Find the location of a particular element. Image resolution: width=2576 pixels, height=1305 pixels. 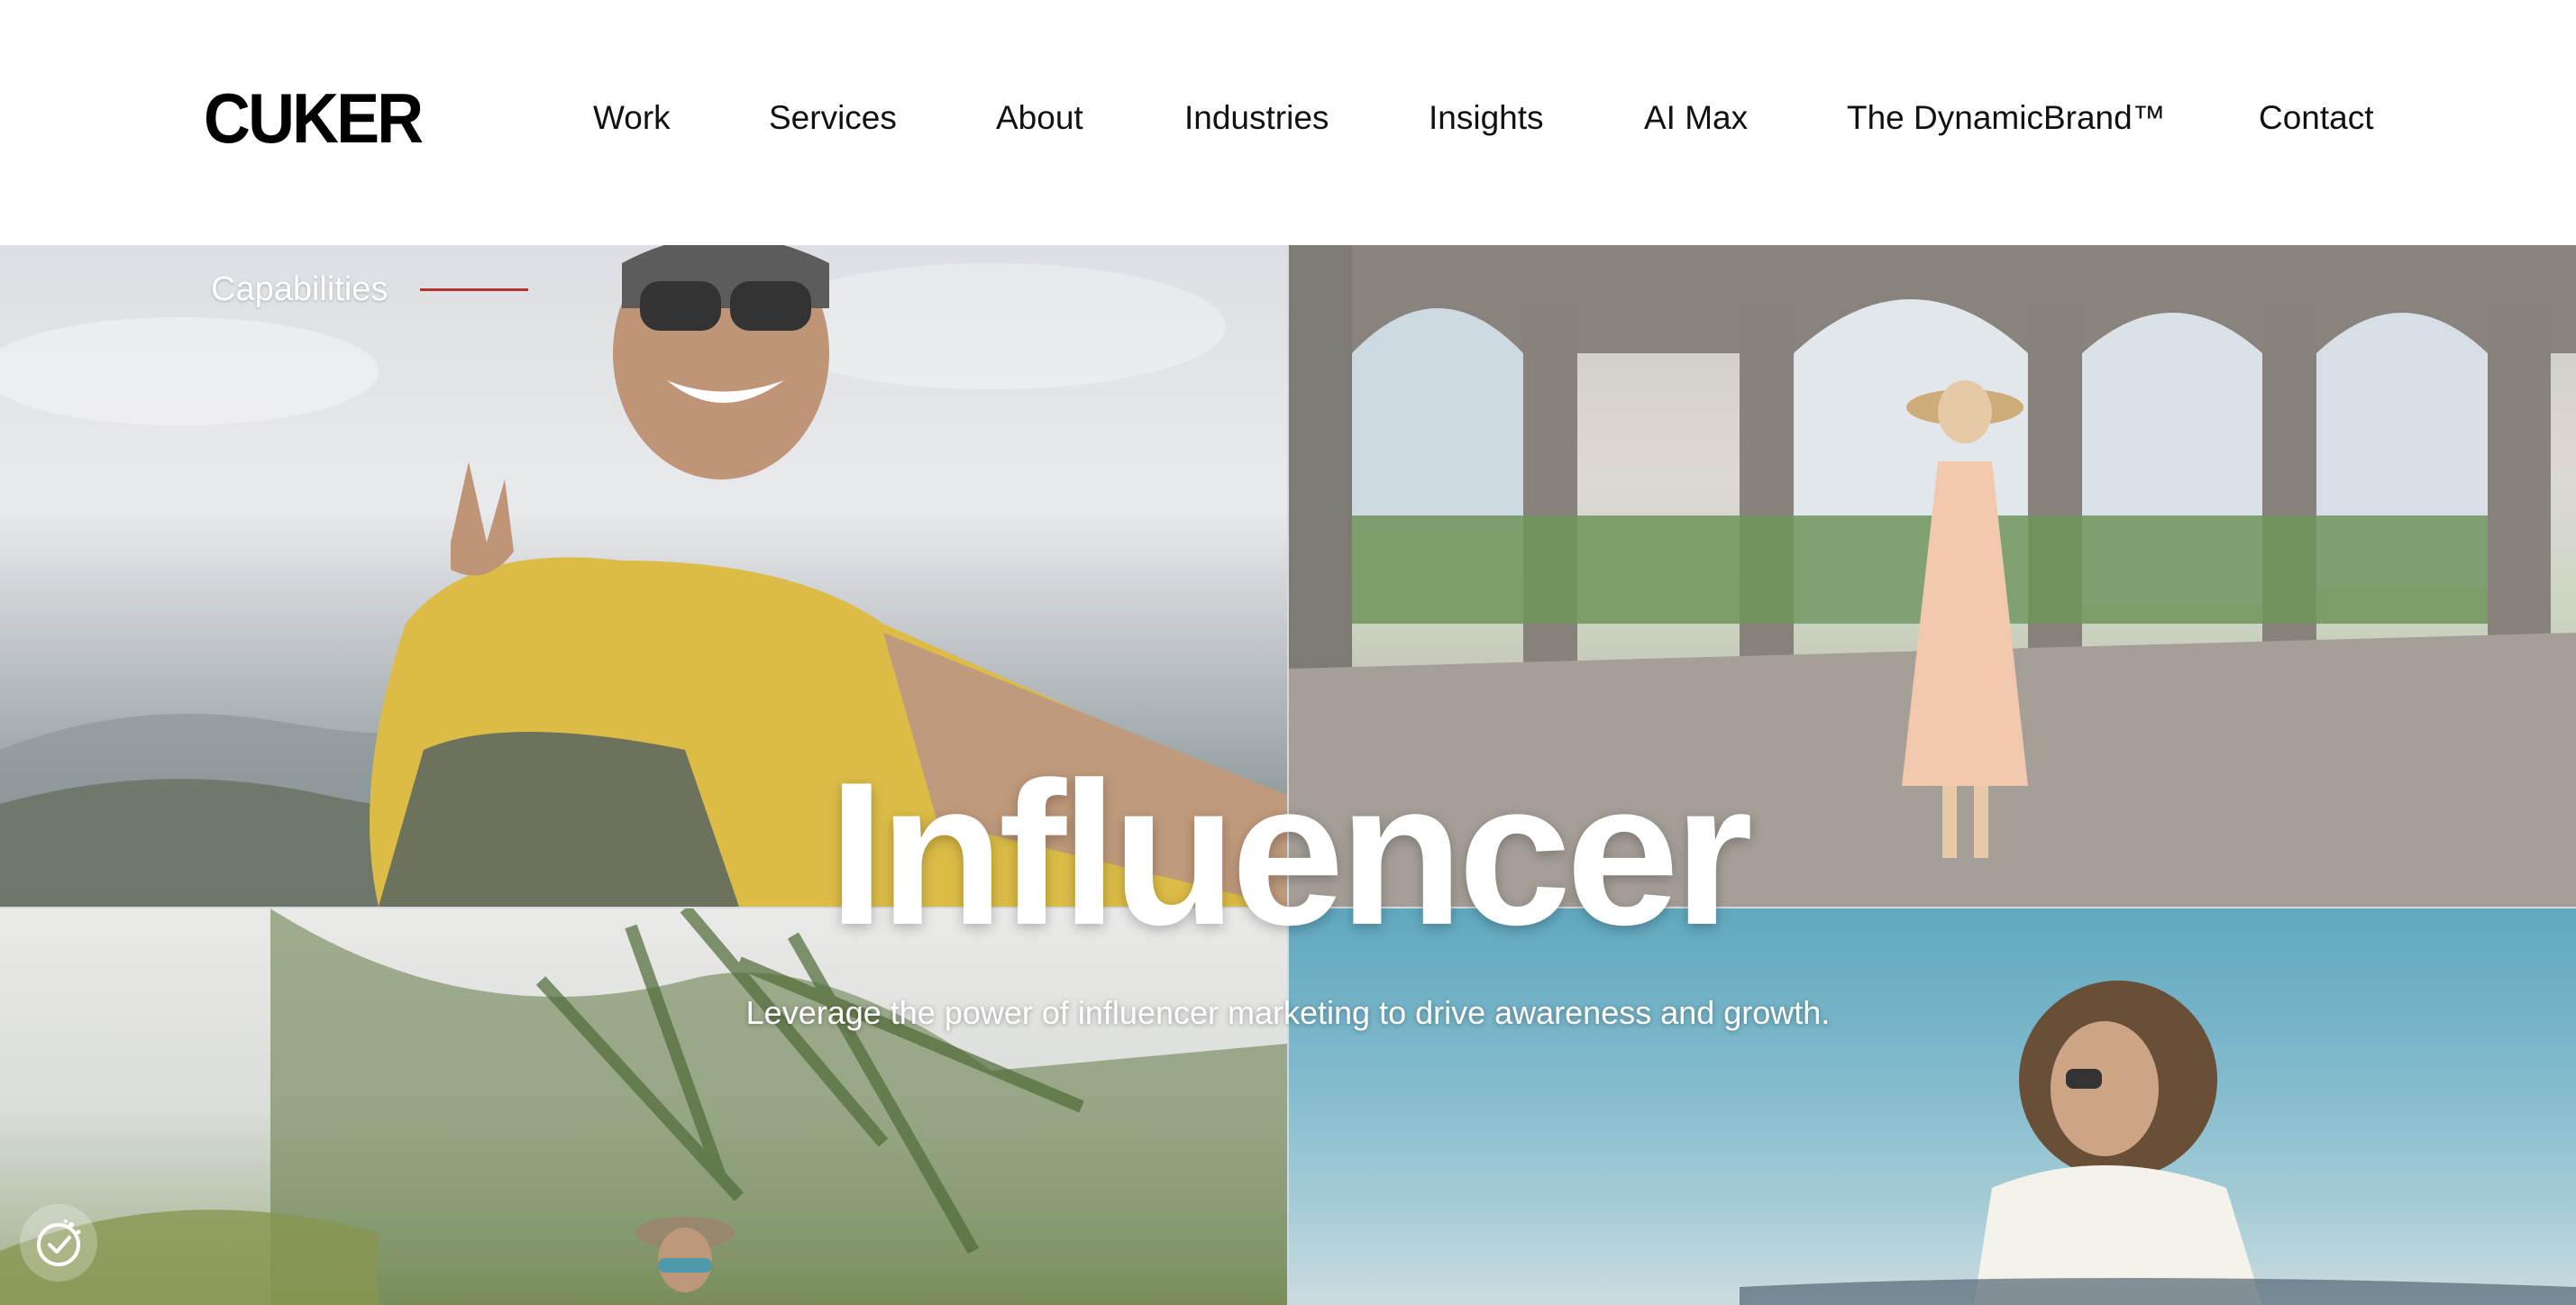

nav-item-services: Services is located at coordinates (833, 118).